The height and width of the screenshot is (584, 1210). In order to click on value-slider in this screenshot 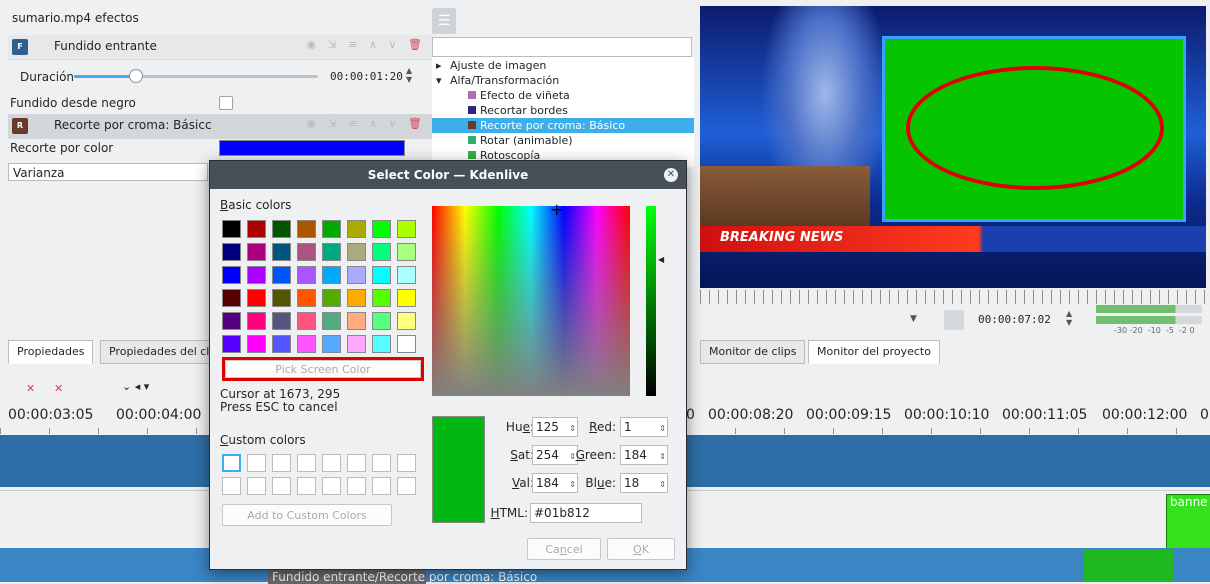, I will do `click(651, 301)`.